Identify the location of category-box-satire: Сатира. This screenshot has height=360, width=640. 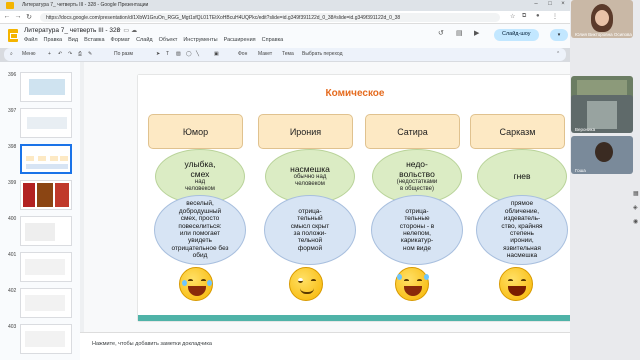
(412, 131).